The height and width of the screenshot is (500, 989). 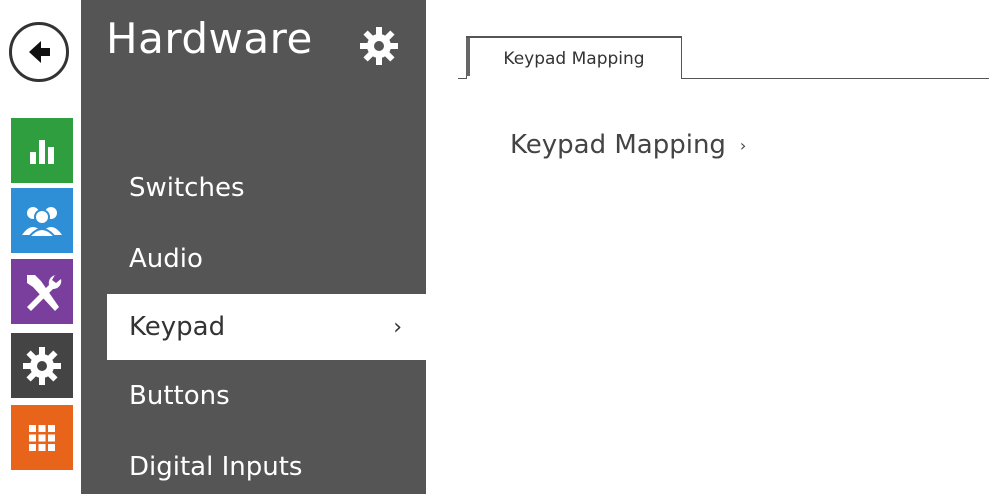 I want to click on rail-tile-system, so click(x=42, y=365).